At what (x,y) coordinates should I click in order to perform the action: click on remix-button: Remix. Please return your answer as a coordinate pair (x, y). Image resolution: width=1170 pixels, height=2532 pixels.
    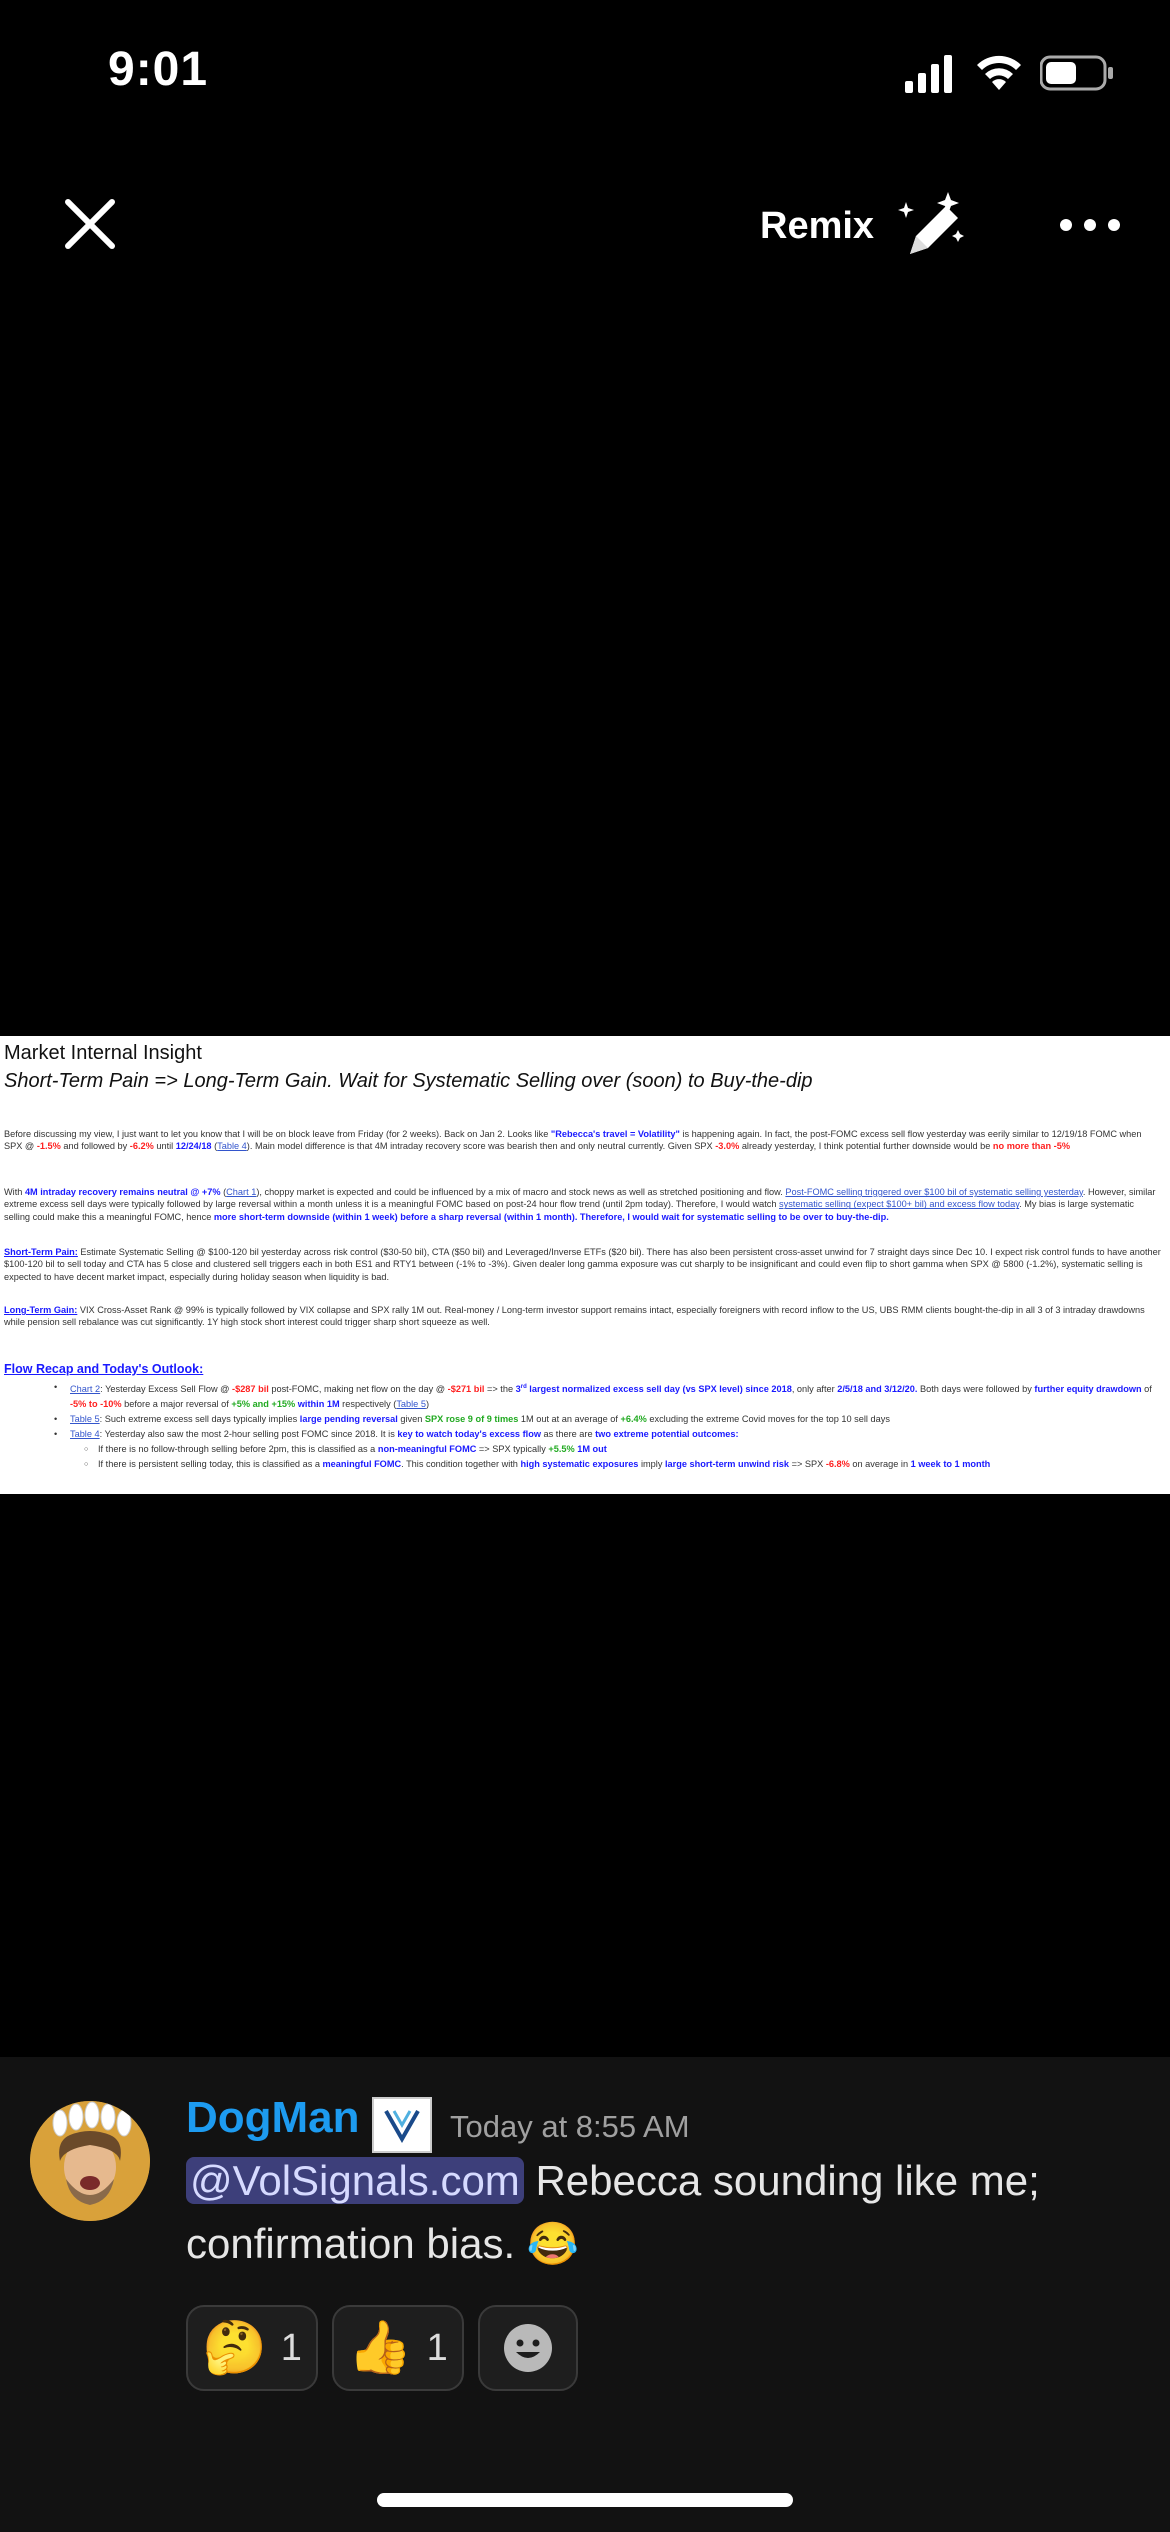
    Looking at the image, I should click on (864, 226).